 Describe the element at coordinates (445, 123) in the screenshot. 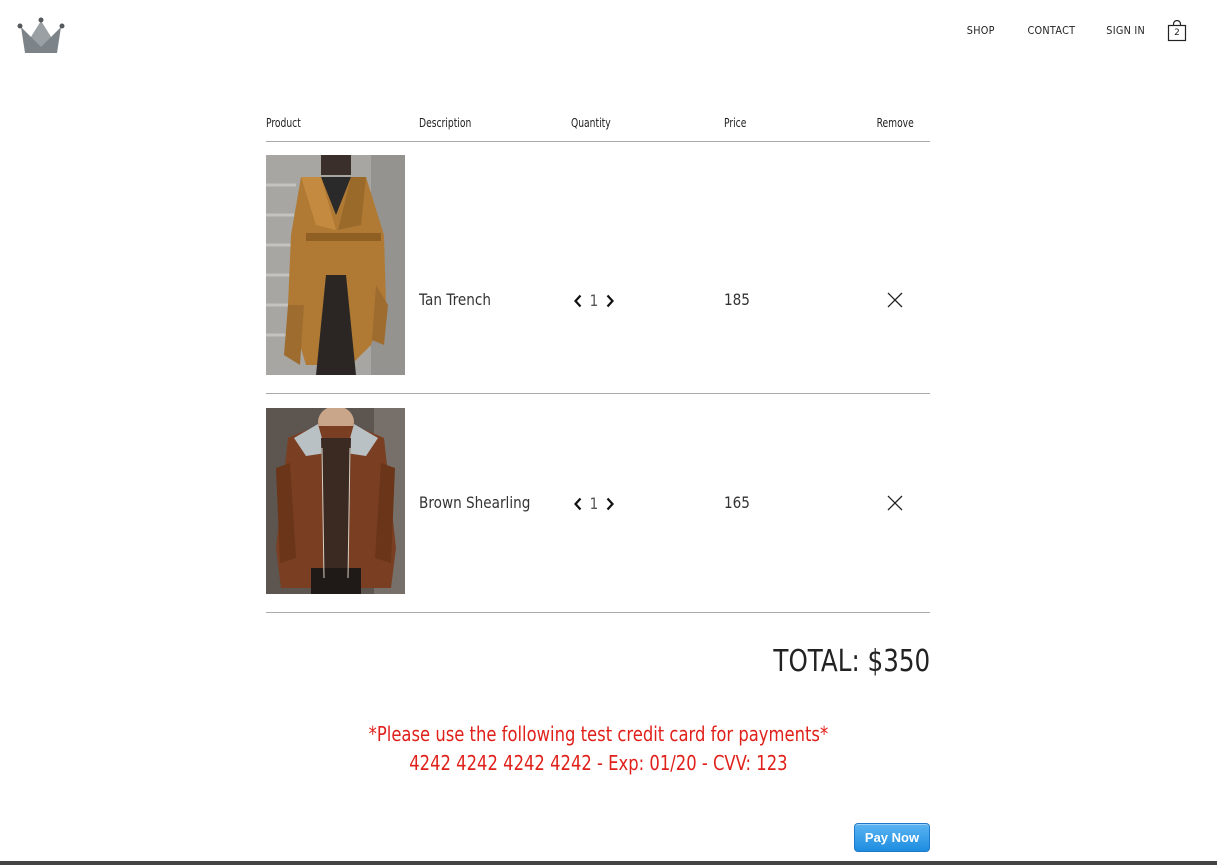

I see `header-description: Description` at that location.